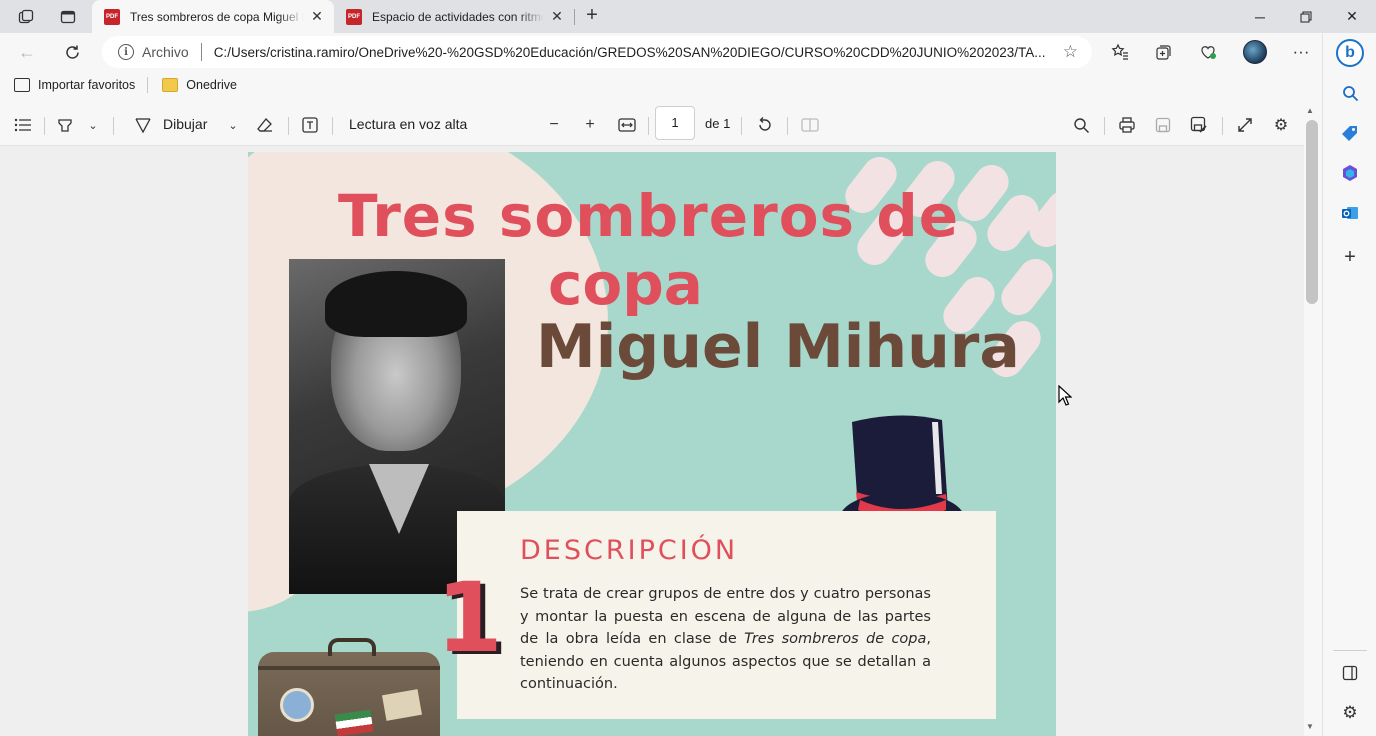 The image size is (1376, 736). I want to click on text-box-icon, so click(310, 125).